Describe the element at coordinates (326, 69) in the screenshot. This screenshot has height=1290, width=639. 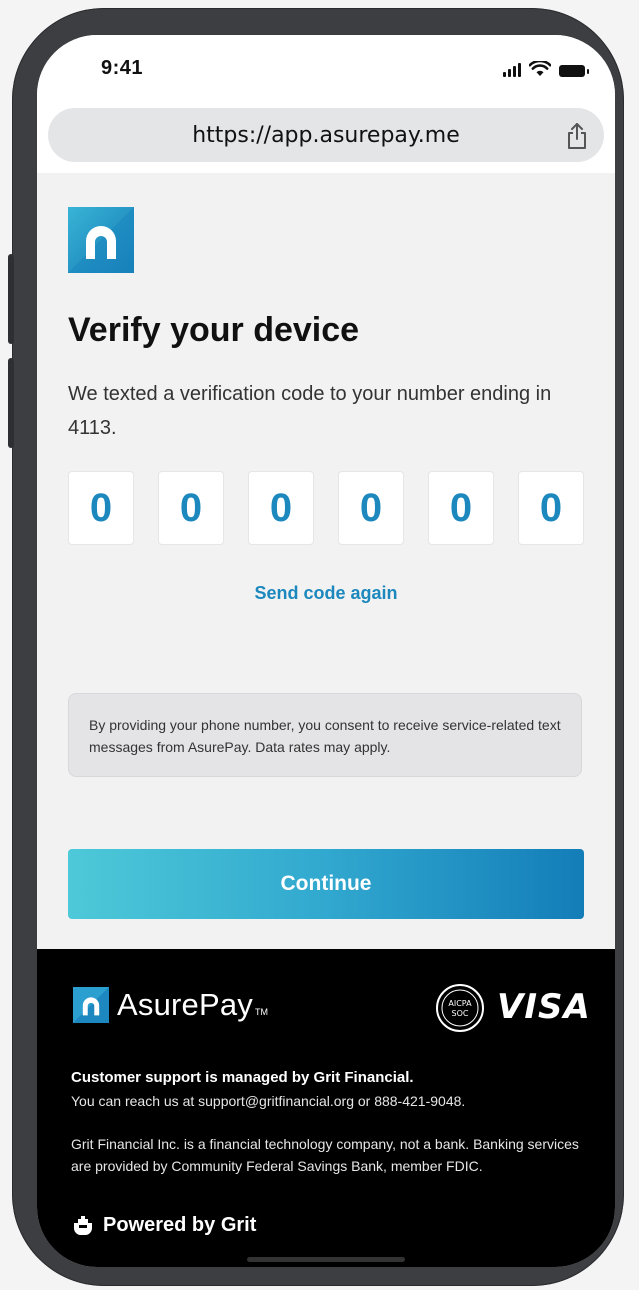
I see `status-bar: 9:41` at that location.